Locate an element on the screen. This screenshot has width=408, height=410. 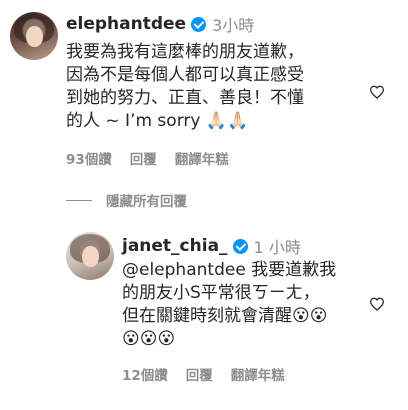
hide-replies-button: 隱藏所有回覆 is located at coordinates (126, 200).